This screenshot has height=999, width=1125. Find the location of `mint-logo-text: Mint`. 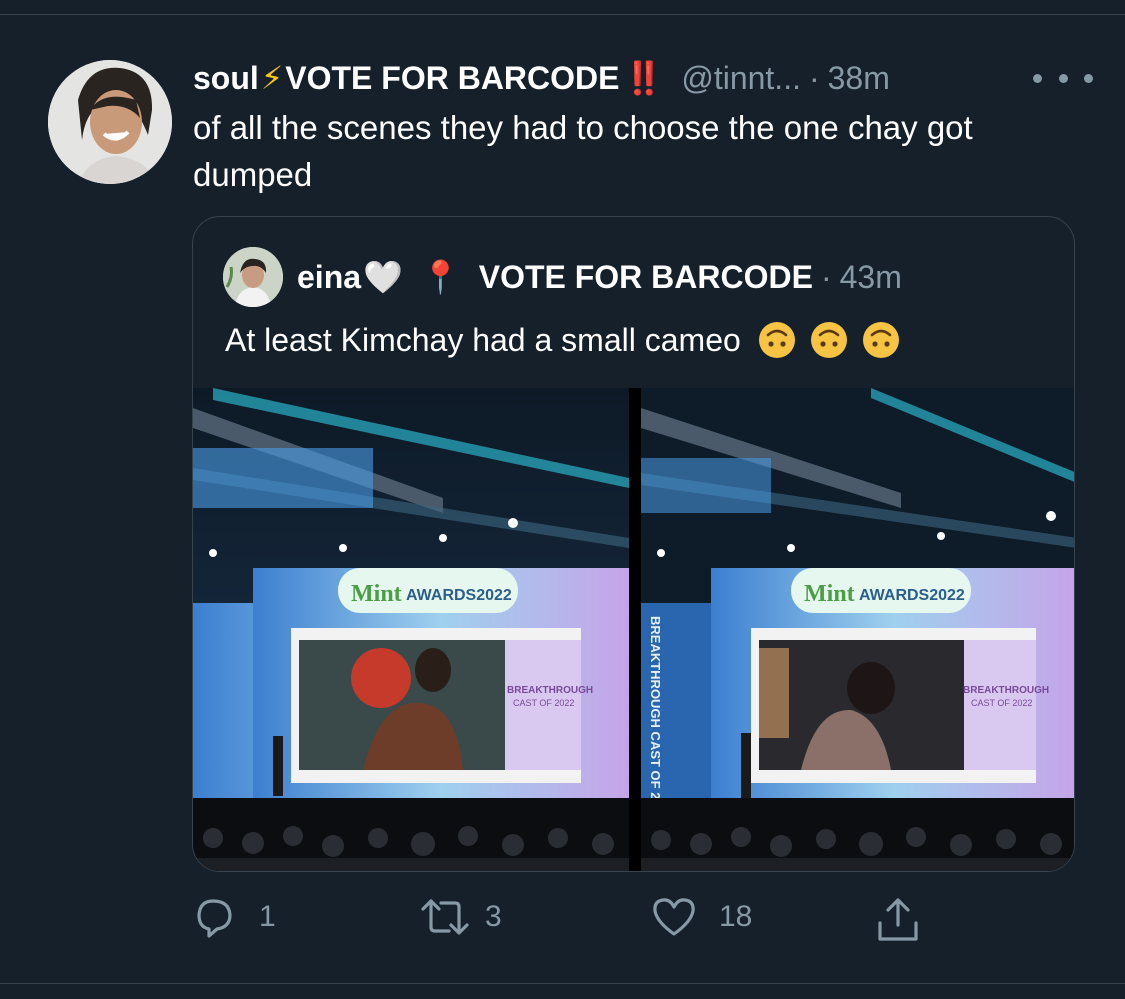

mint-logo-text: Mint is located at coordinates (376, 594).